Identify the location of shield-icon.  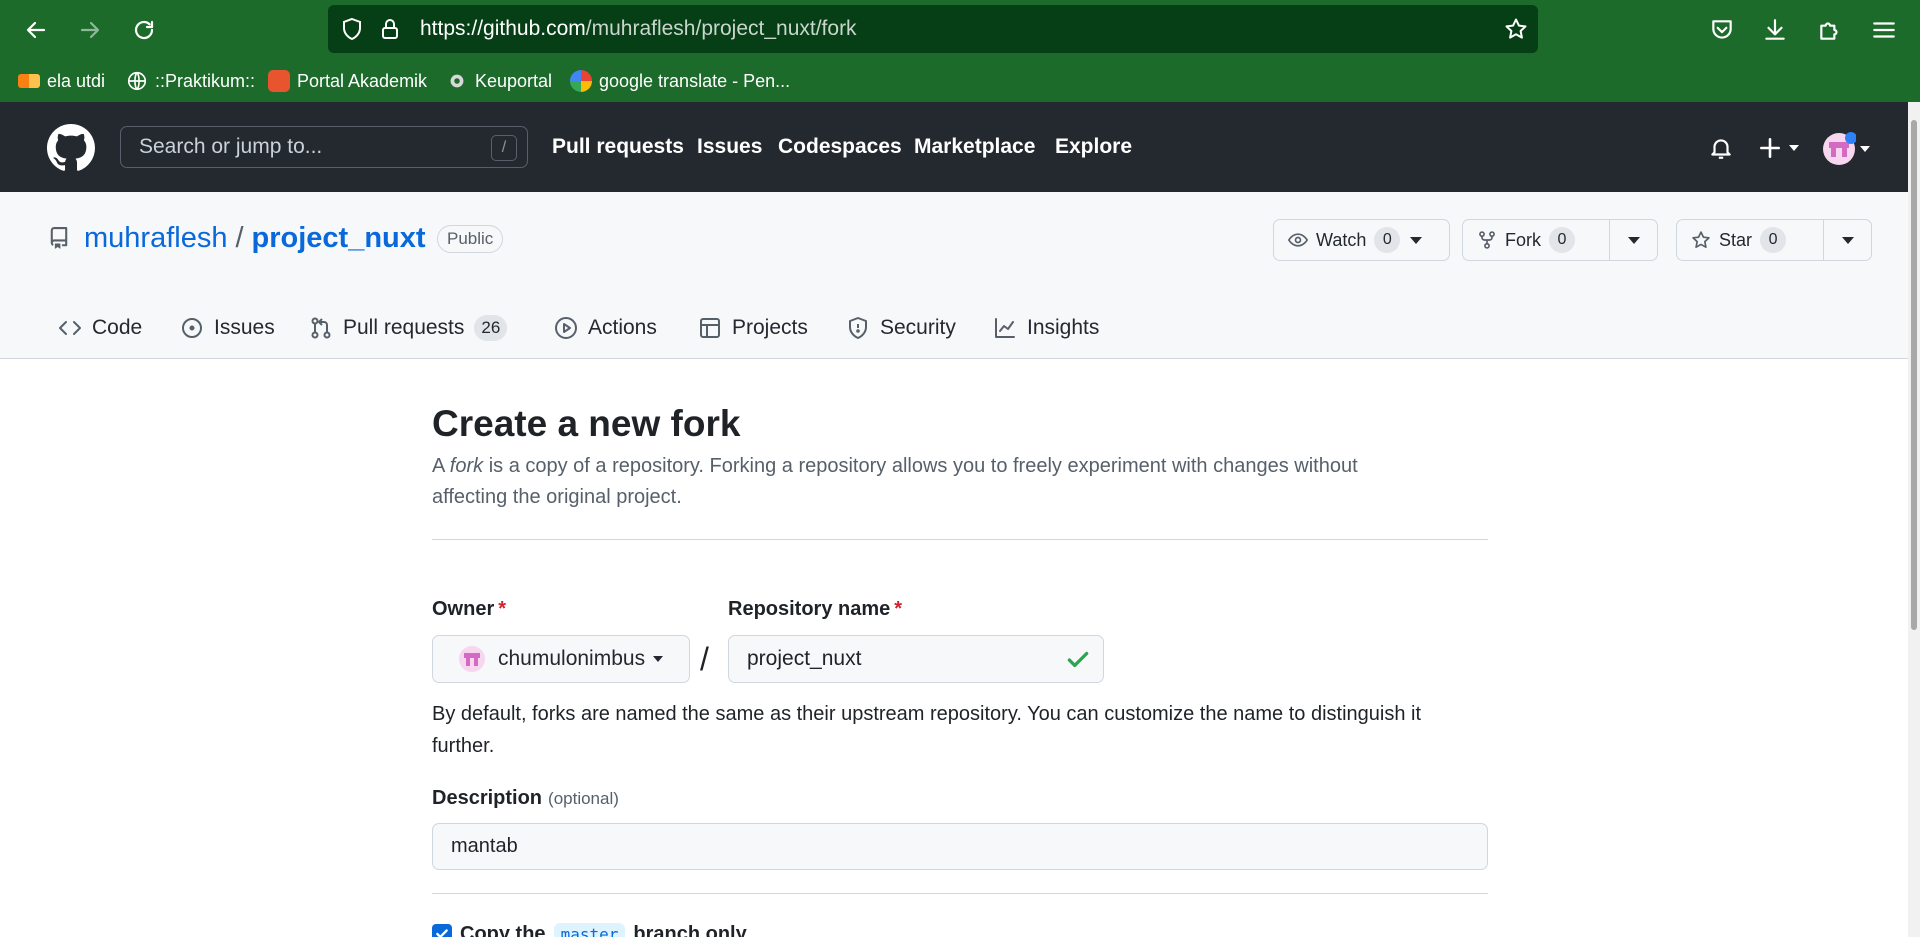
(858, 328).